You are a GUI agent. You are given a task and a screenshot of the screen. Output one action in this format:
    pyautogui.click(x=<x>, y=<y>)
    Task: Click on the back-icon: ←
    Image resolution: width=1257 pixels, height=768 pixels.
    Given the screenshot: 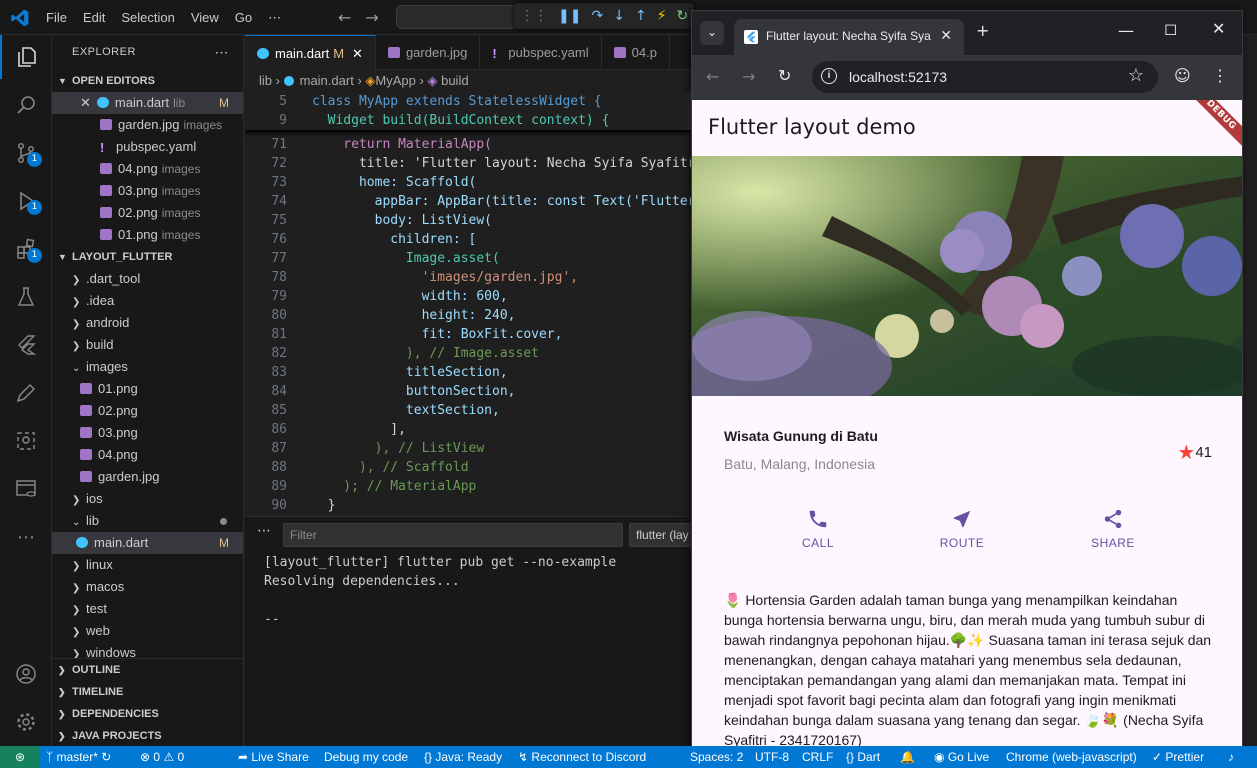 What is the action you would take?
    pyautogui.click(x=712, y=76)
    